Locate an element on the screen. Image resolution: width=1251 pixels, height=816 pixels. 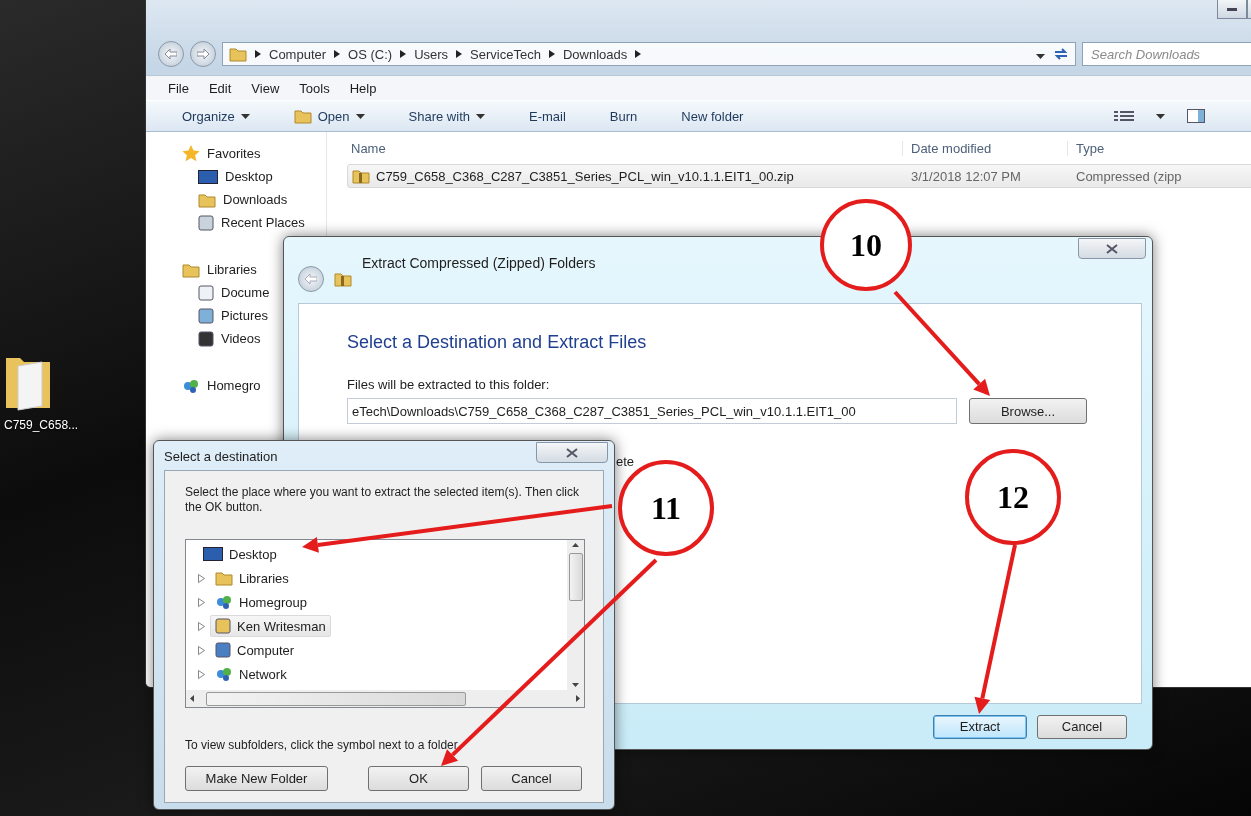
dialog-button: OK is located at coordinates (418, 778).